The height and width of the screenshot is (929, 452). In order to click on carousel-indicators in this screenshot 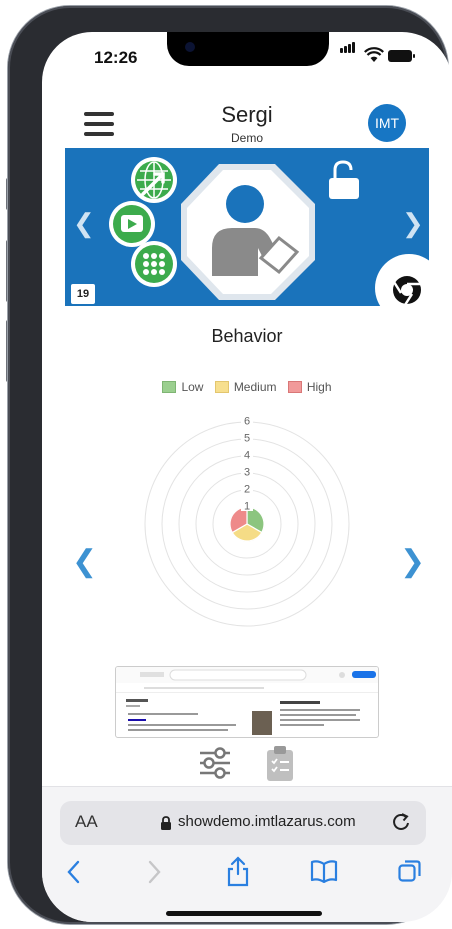, I will do `click(249, 302)`.